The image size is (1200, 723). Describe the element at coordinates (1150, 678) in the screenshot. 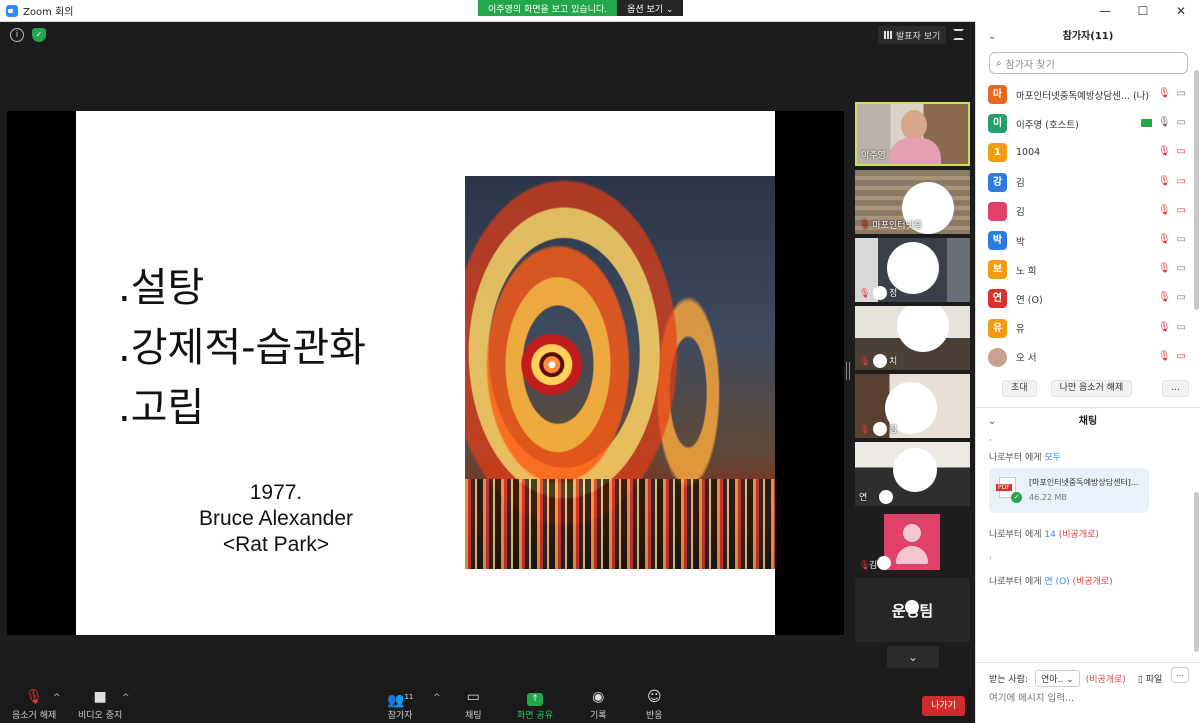

I see `file-button: ▯ 파일` at that location.